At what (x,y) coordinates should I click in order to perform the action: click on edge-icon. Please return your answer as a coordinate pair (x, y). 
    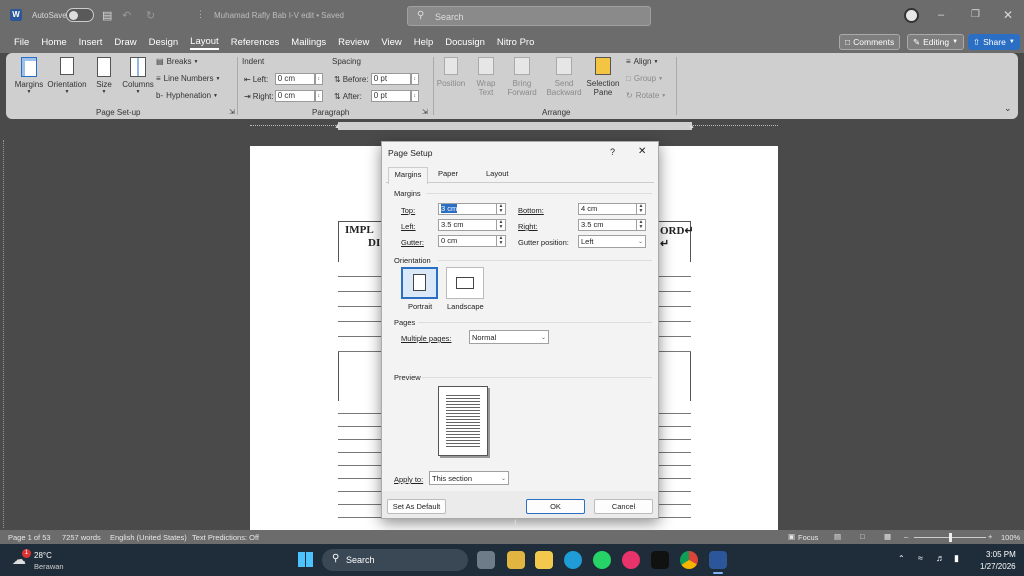
    Looking at the image, I should click on (573, 560).